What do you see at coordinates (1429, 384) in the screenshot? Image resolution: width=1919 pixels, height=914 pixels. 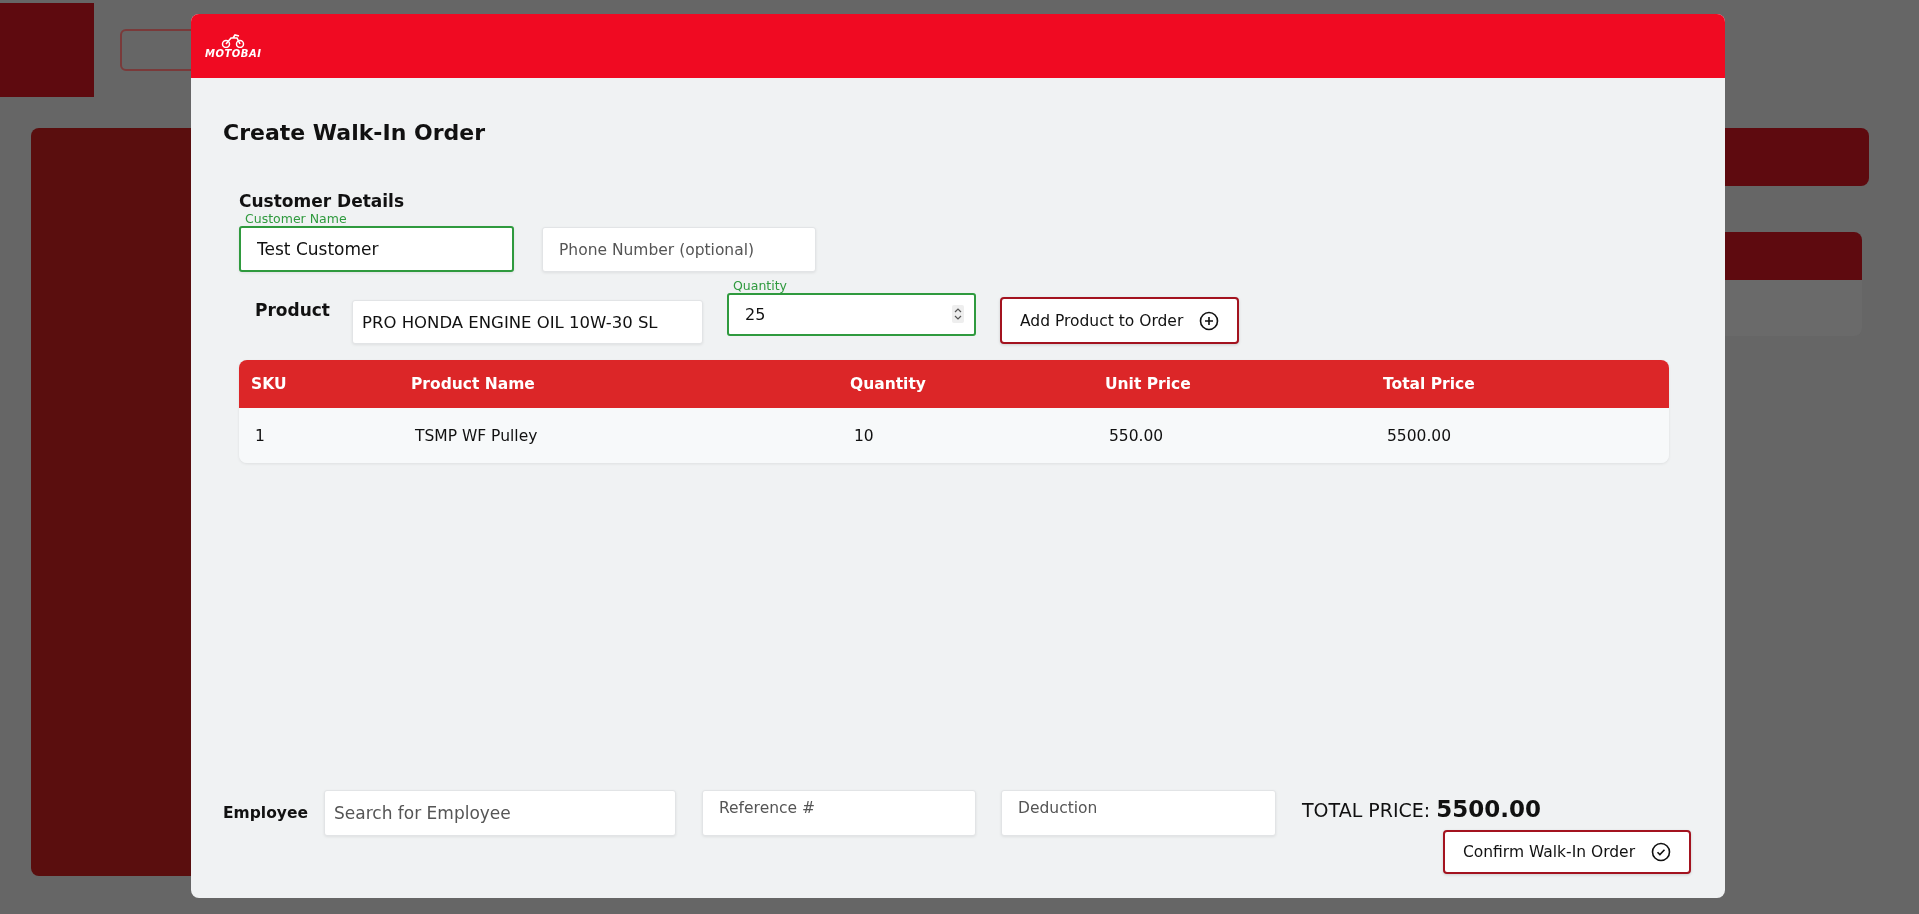 I see `column-header: Total Price` at bounding box center [1429, 384].